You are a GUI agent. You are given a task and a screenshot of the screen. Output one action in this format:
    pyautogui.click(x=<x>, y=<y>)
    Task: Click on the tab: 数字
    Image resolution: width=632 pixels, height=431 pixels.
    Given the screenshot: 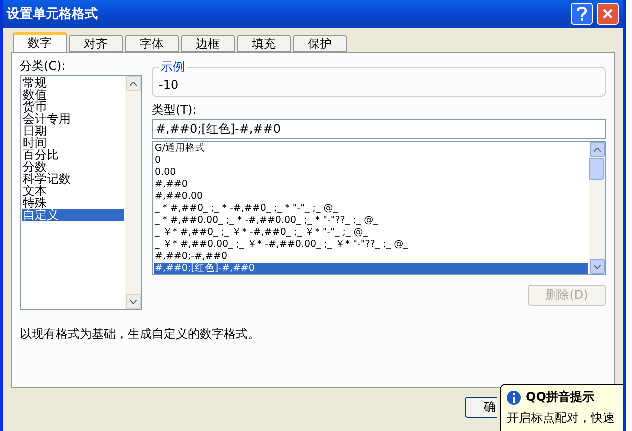 What is the action you would take?
    pyautogui.click(x=40, y=42)
    